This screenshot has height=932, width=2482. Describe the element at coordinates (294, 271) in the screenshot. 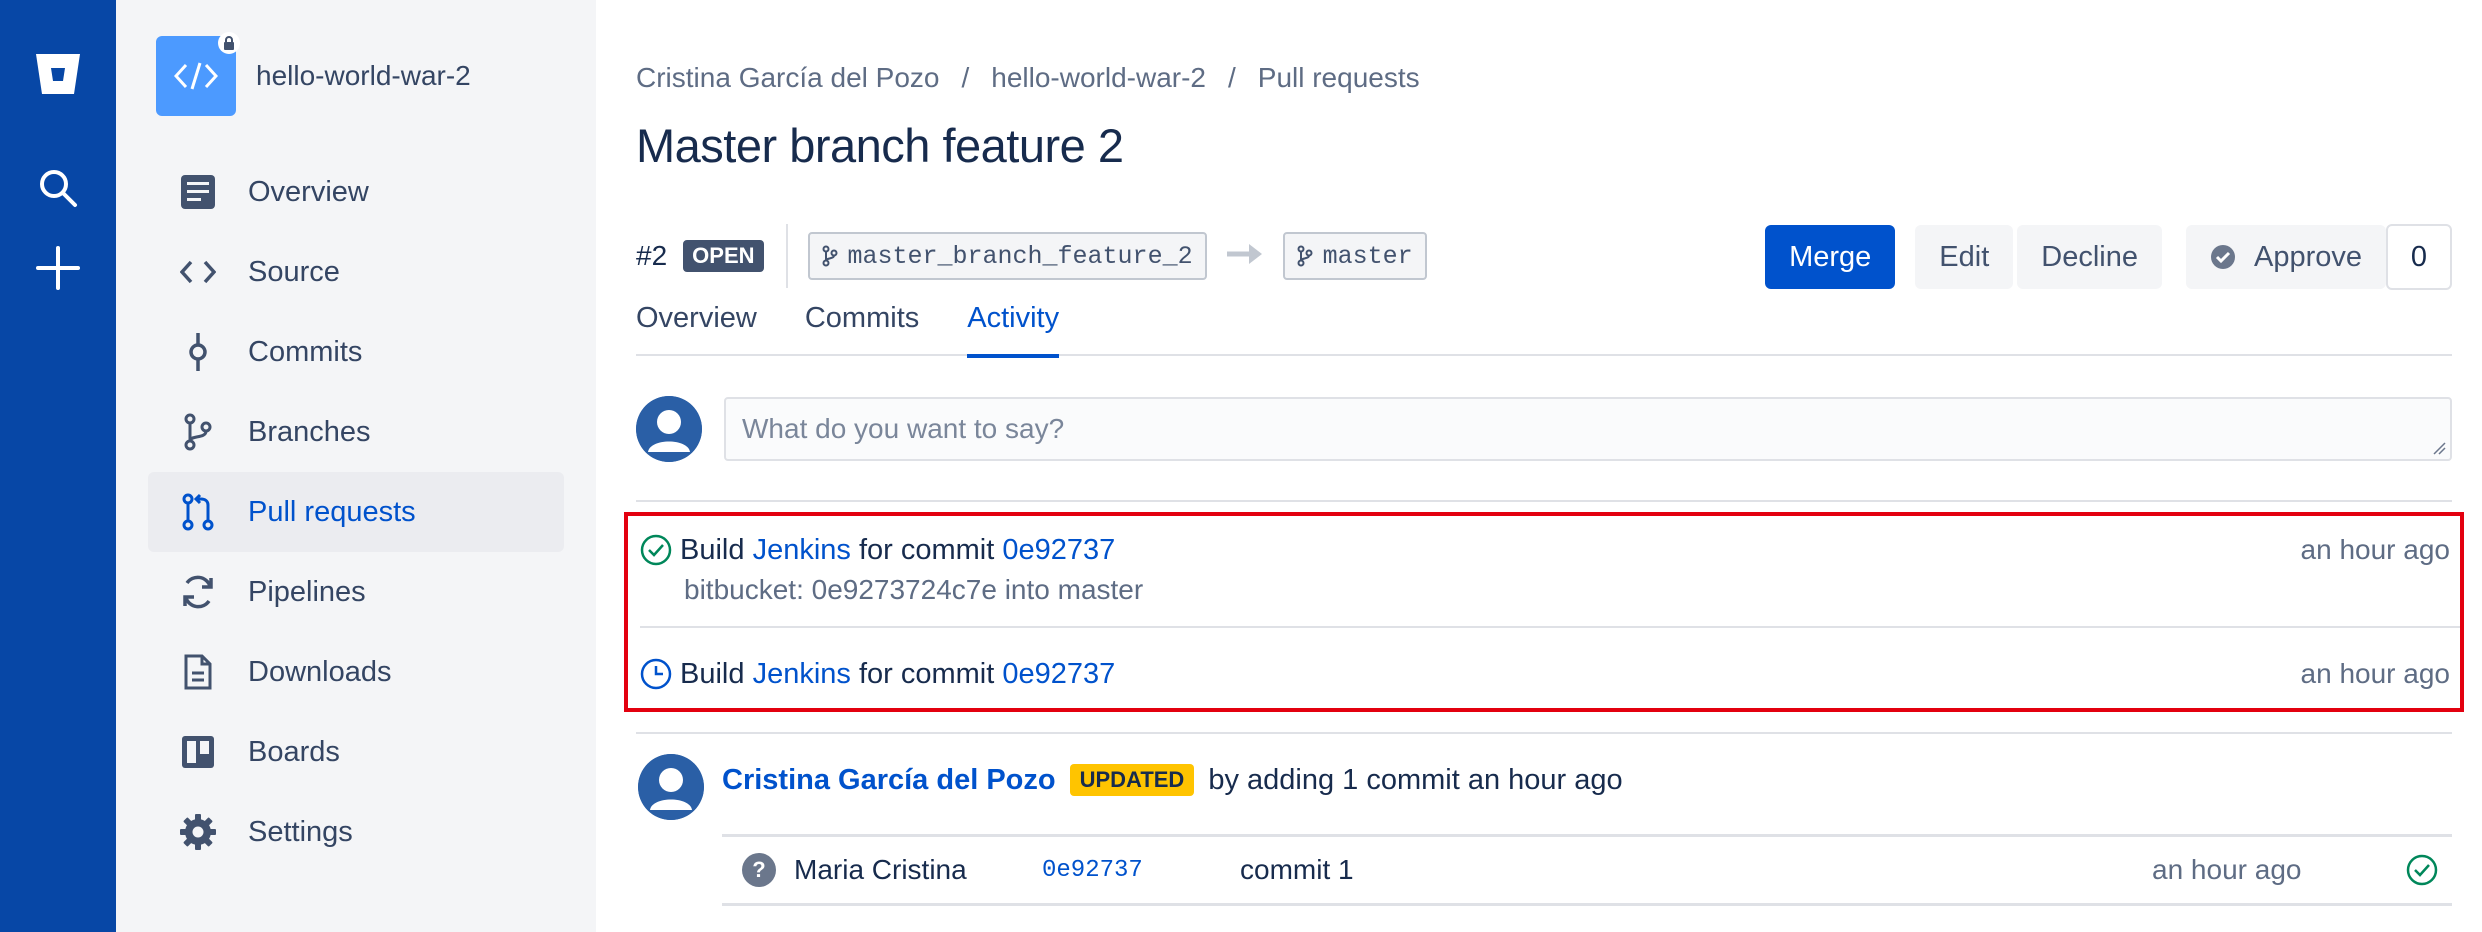

I see `sidebar-item-label: Source` at that location.